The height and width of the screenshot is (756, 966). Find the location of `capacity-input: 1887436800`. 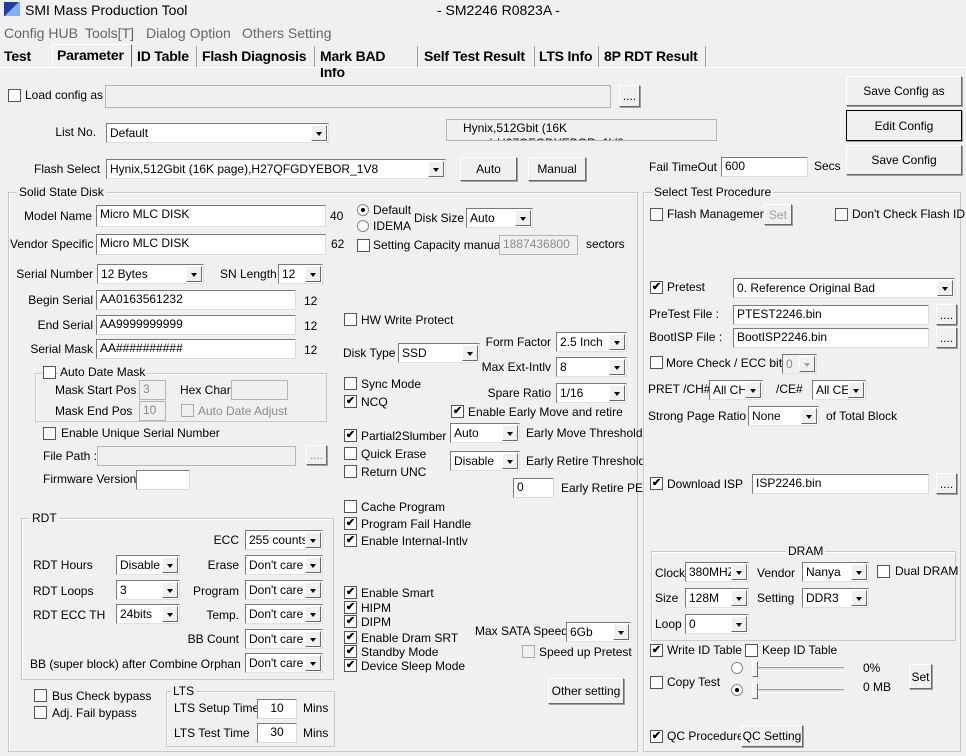

capacity-input: 1887436800 is located at coordinates (538, 245).